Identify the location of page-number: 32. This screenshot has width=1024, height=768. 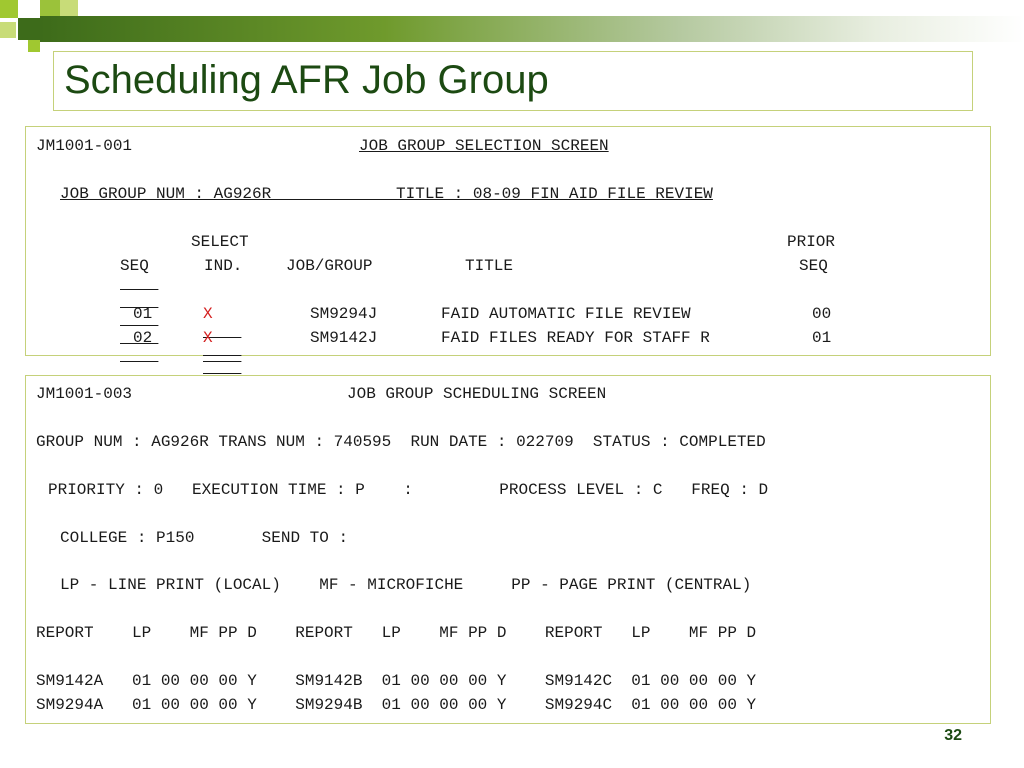
(953, 735).